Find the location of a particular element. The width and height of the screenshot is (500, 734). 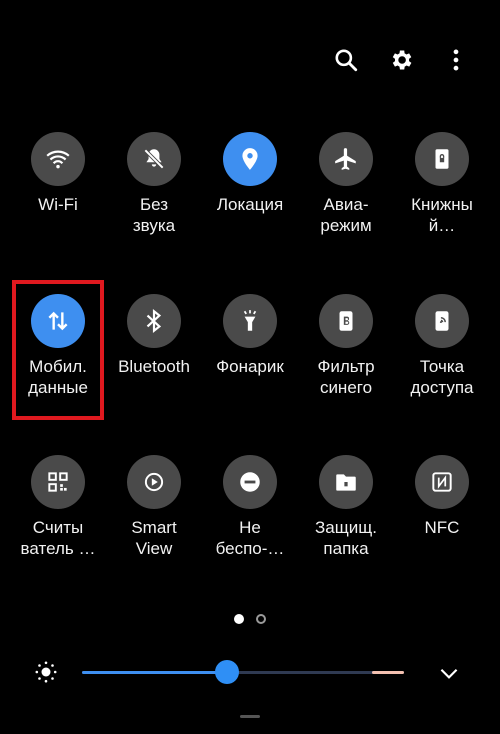

flashlight-icon is located at coordinates (250, 321).